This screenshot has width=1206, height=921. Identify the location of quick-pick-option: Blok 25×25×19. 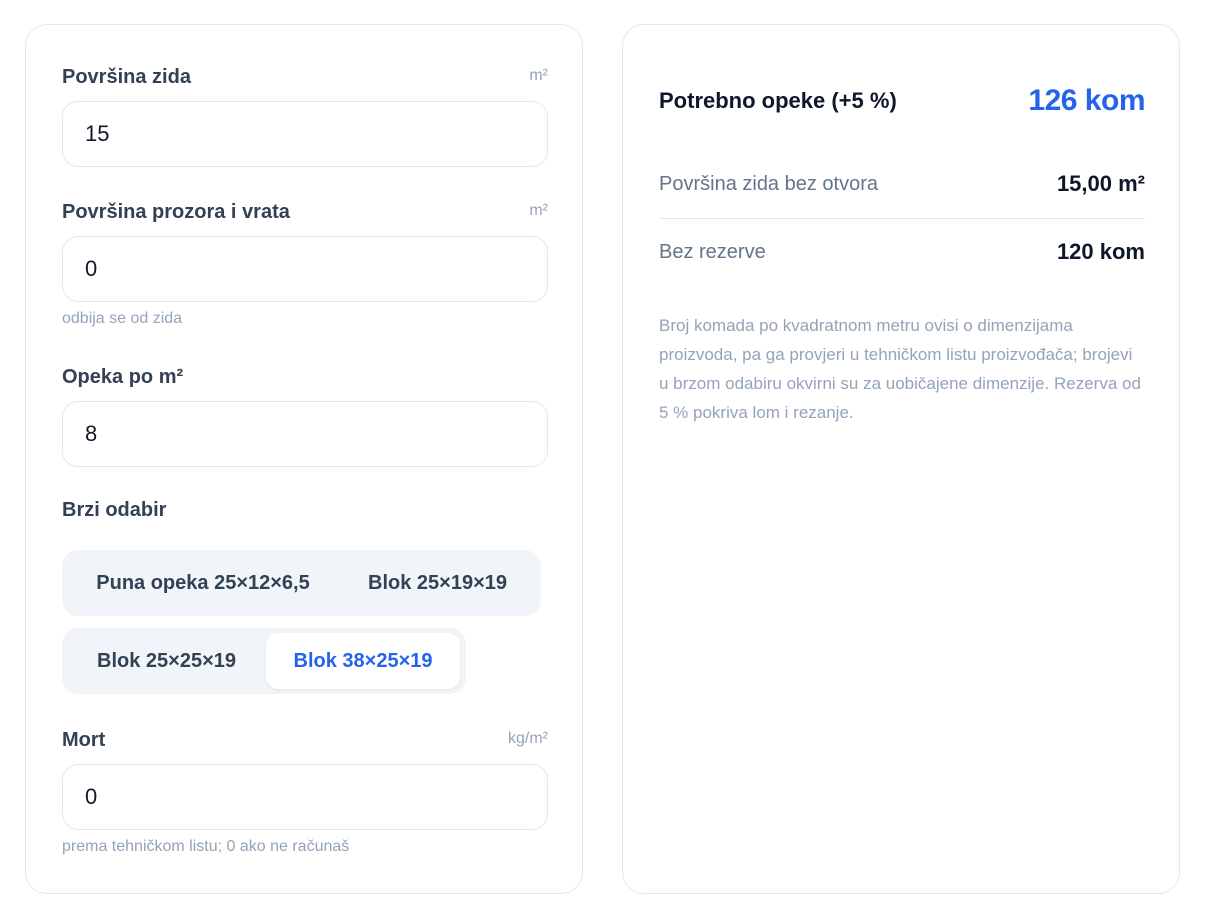
(166, 661).